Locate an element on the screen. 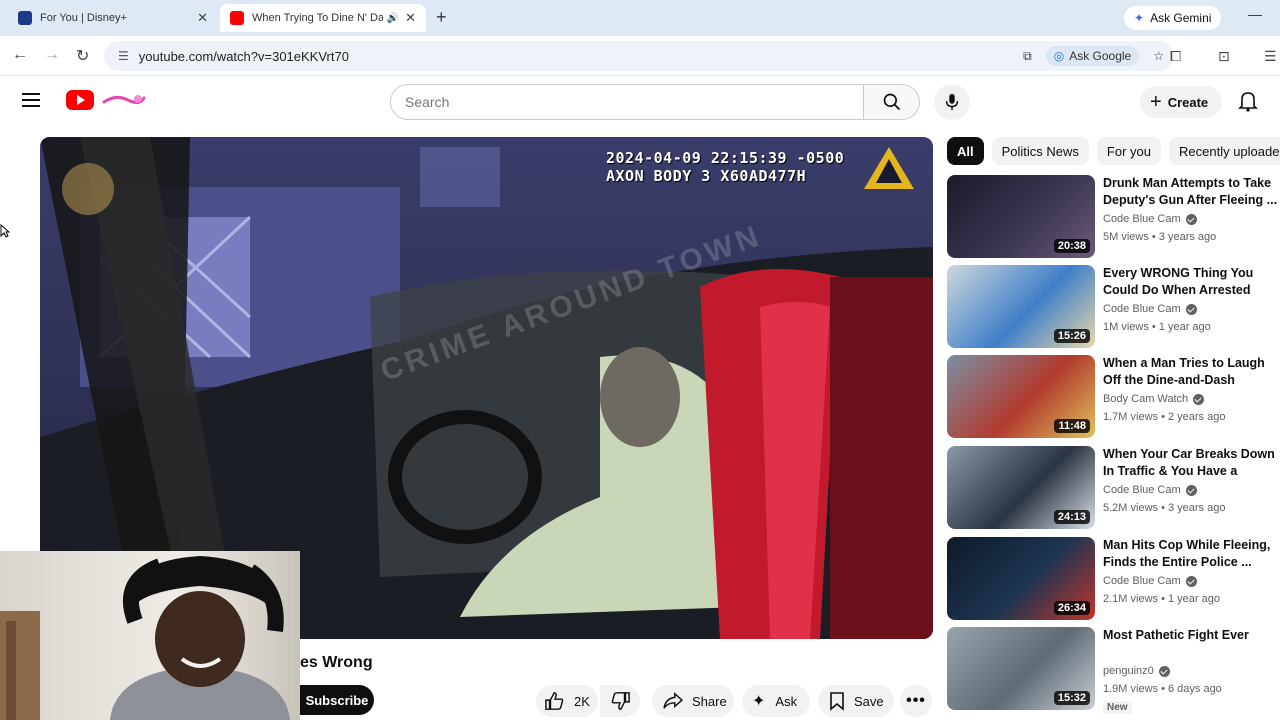 The image size is (1280, 720). chip-all: All is located at coordinates (965, 151).